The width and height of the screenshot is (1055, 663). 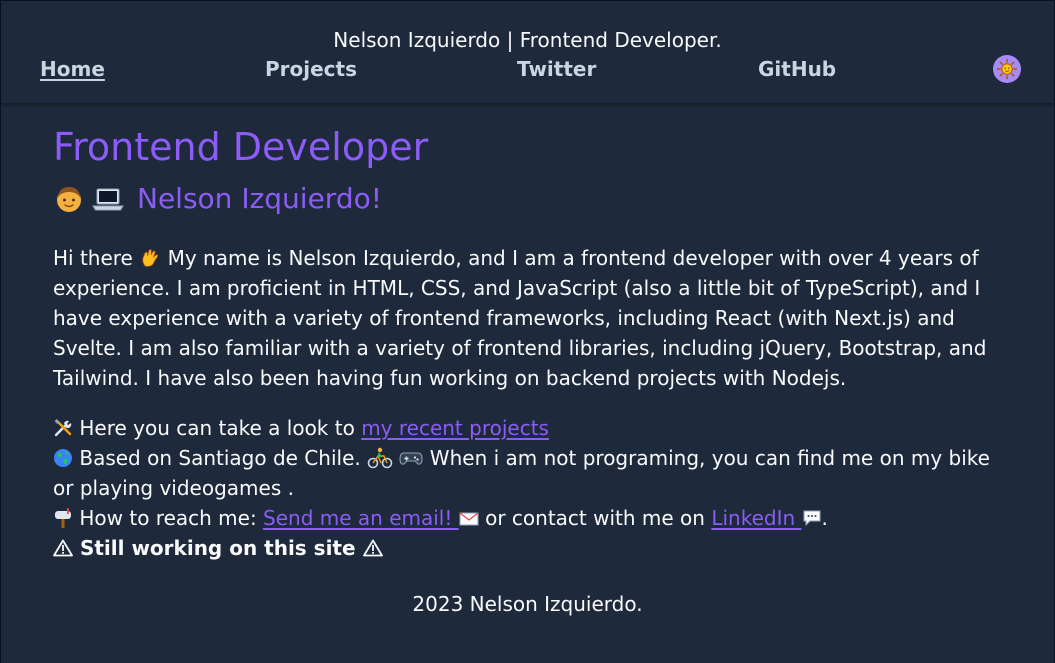 I want to click on site-footer: 2023 Nelson Izquierdo., so click(x=527, y=604).